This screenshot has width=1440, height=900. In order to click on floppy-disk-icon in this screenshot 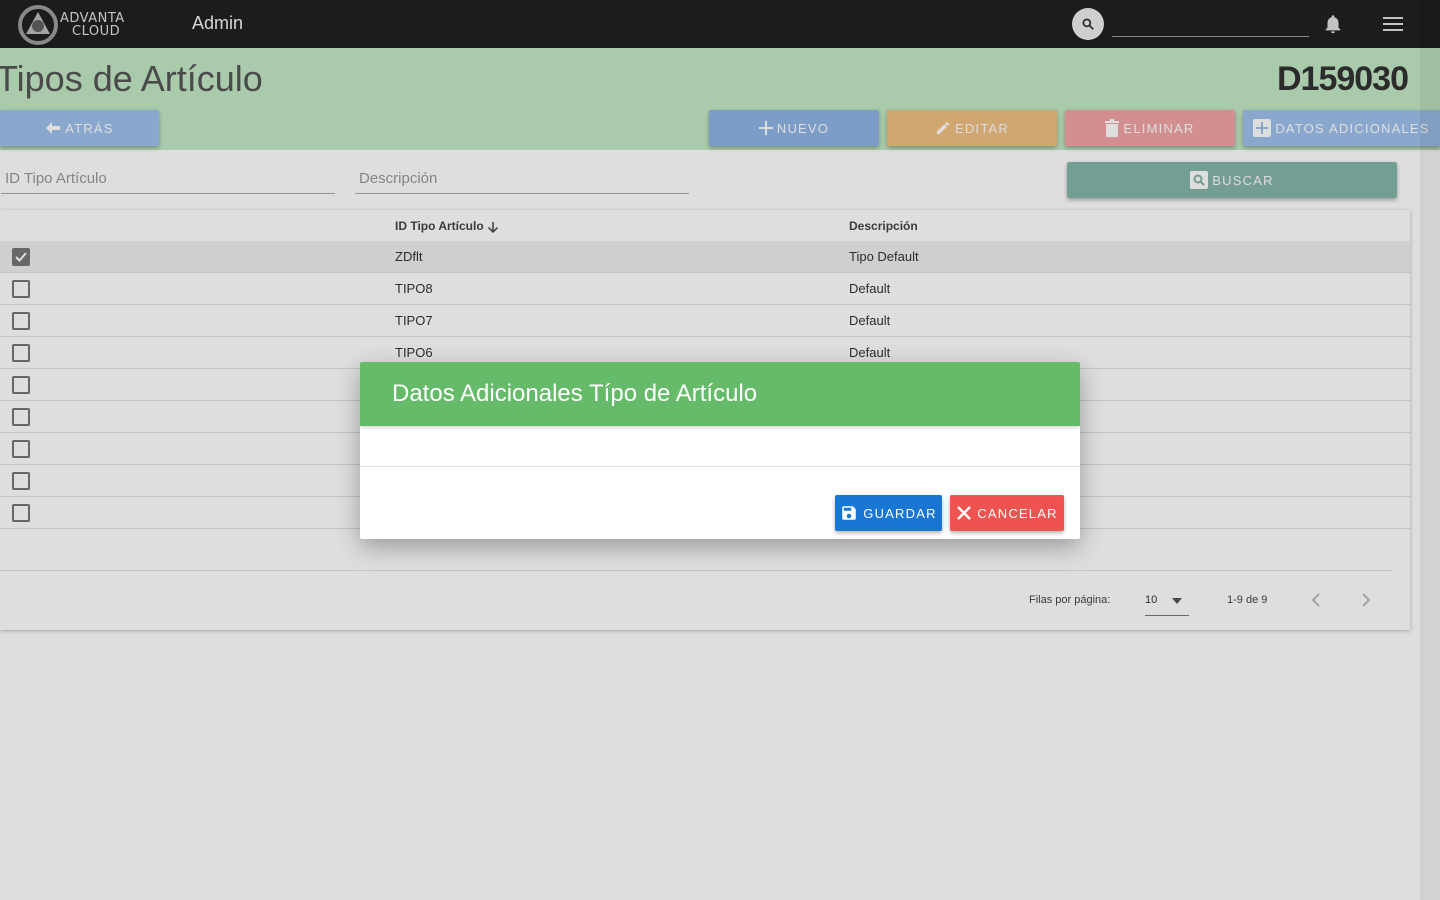, I will do `click(849, 513)`.